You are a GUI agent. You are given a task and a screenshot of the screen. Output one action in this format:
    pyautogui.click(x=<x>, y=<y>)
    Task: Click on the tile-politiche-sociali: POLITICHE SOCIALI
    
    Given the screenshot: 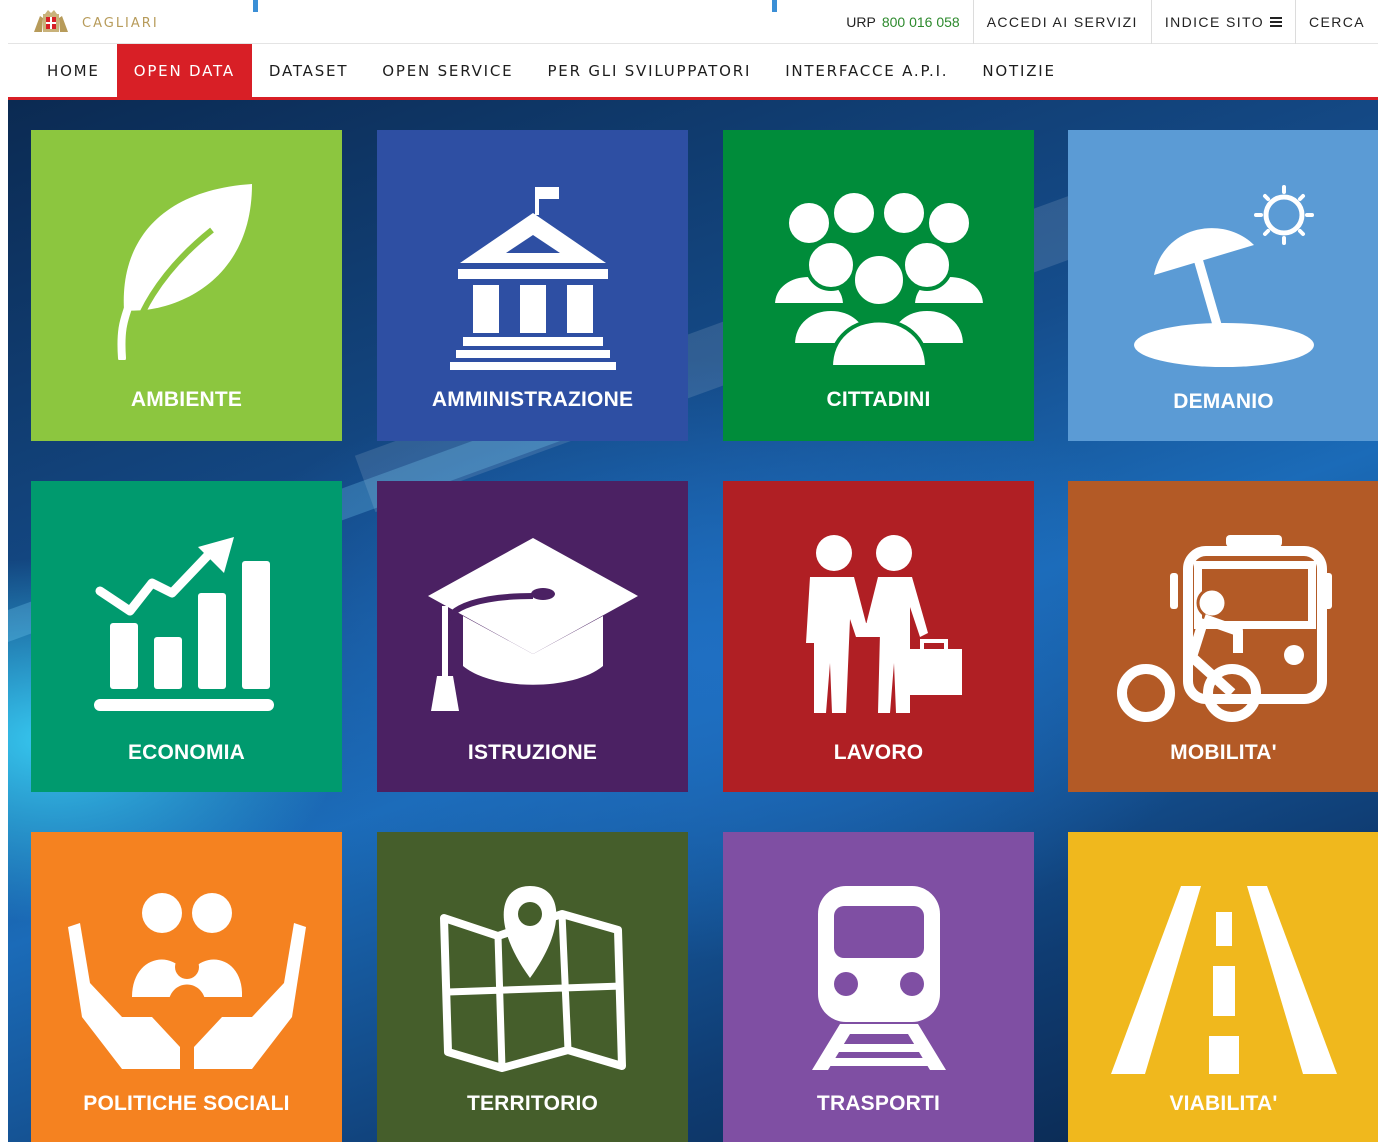 What is the action you would take?
    pyautogui.click(x=186, y=987)
    